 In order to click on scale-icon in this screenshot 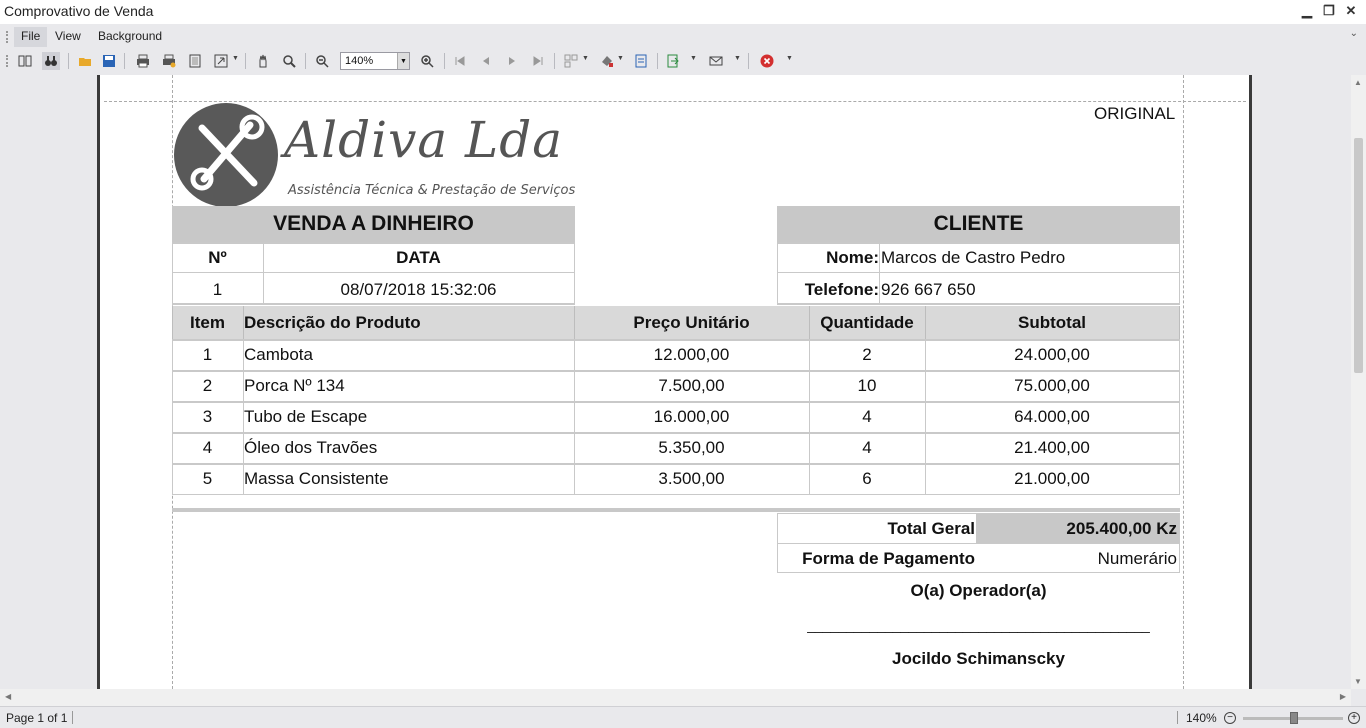, I will do `click(221, 61)`.